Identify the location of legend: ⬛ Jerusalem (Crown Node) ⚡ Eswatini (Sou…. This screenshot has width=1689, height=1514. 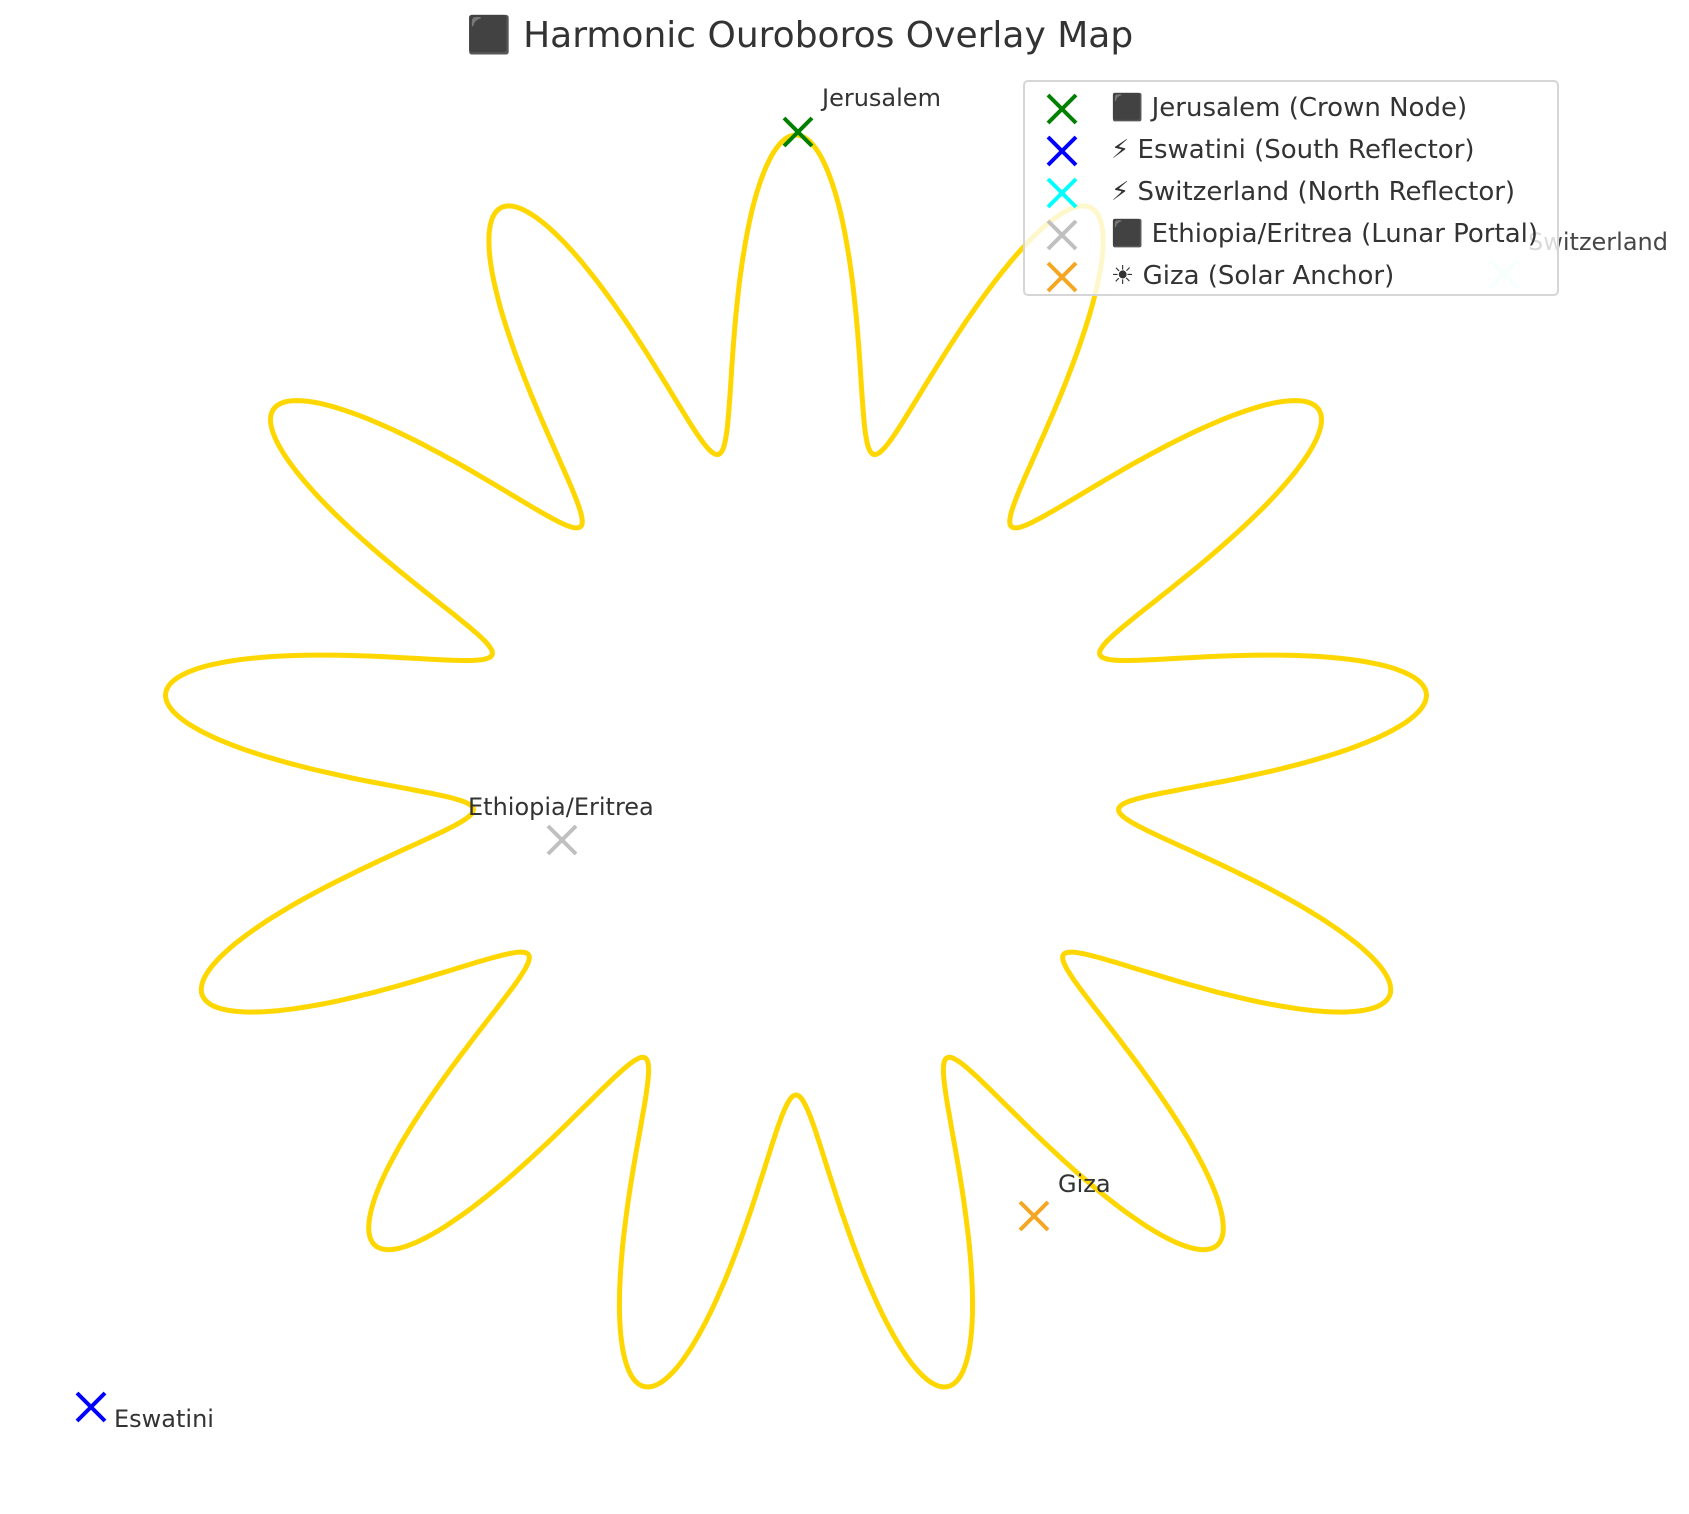
(1291, 188).